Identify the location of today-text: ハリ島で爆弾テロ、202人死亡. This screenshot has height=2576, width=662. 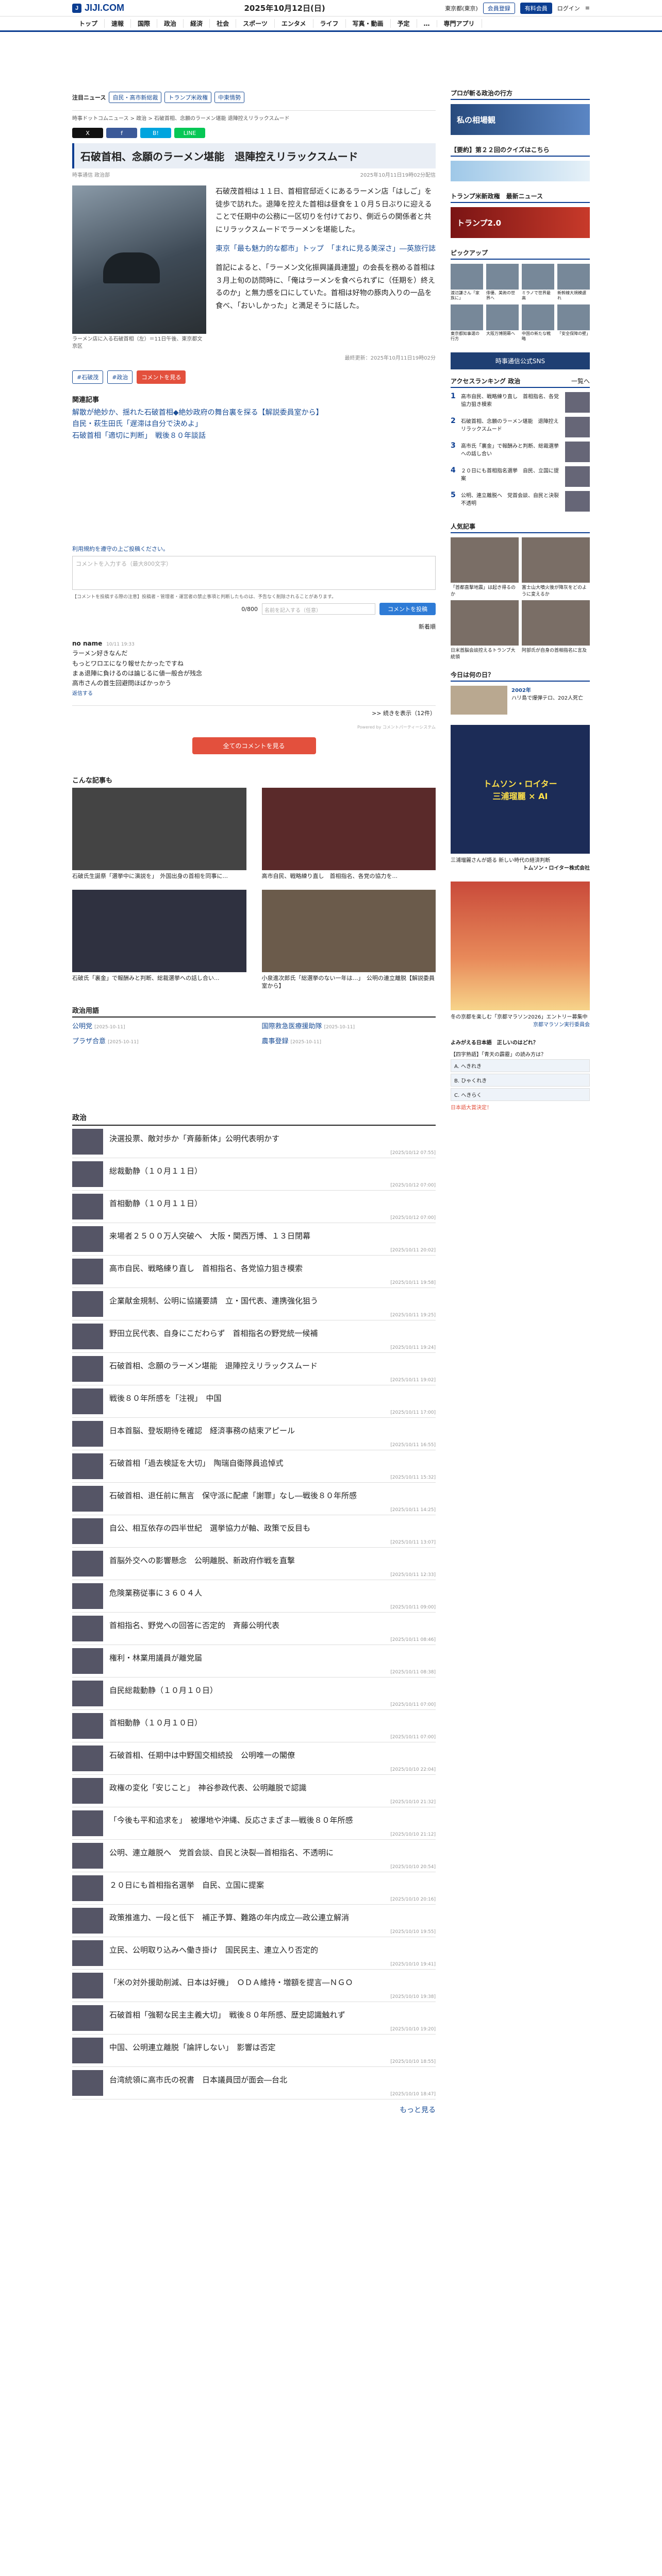
(547, 697).